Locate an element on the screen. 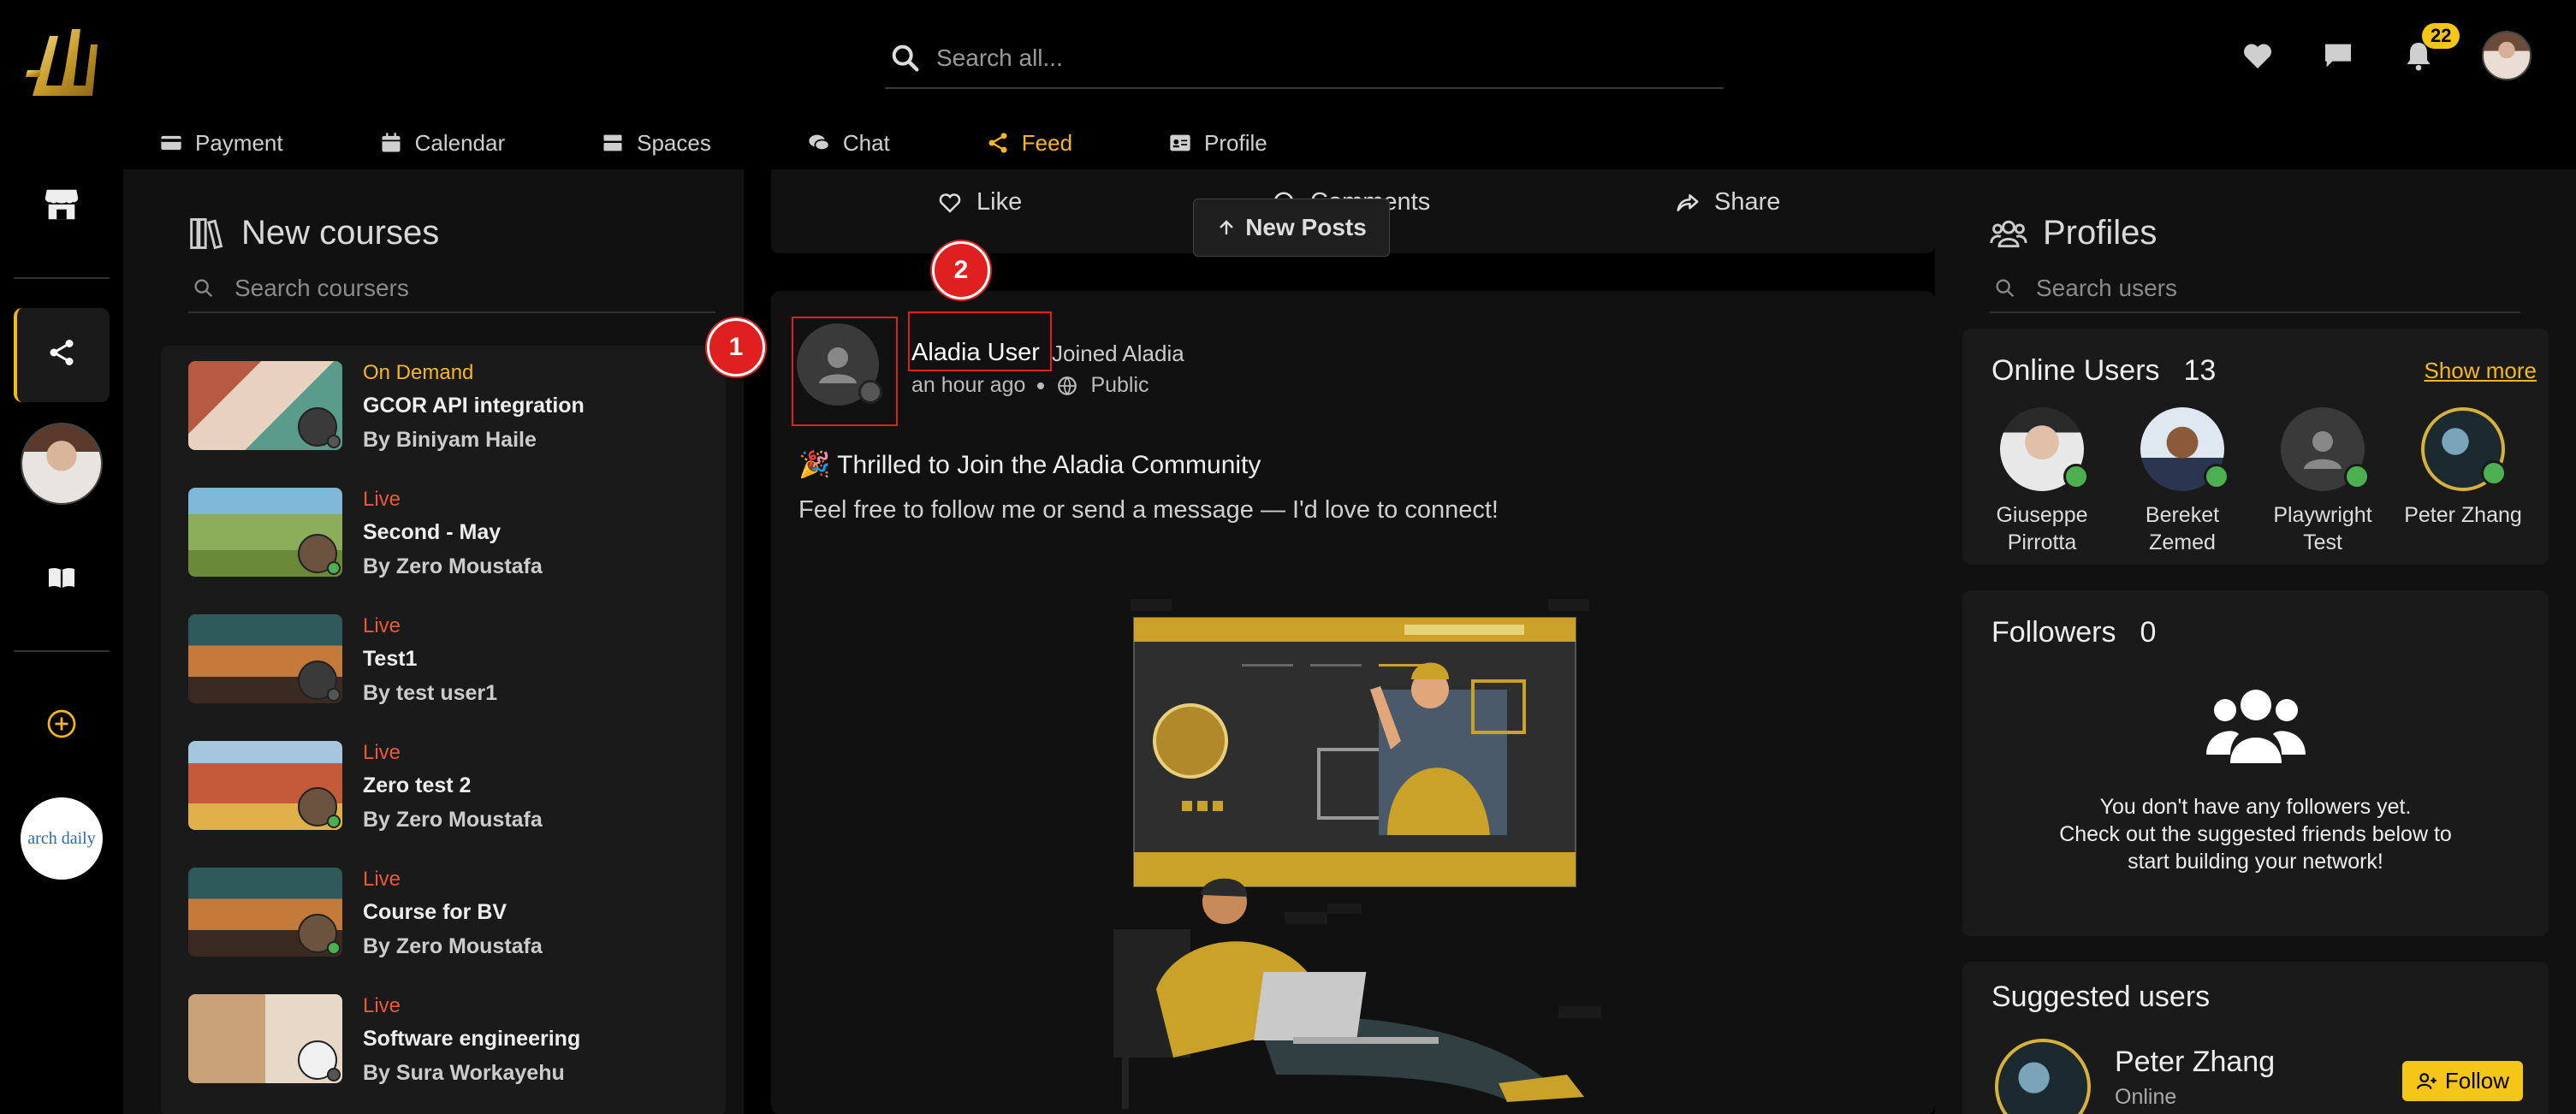 Image resolution: width=2576 pixels, height=1114 pixels. notification-badge: 22 is located at coordinates (2441, 36).